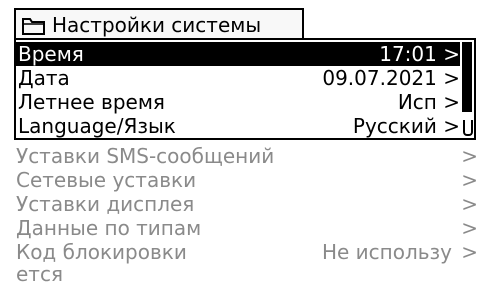 This screenshot has height=282, width=488. Describe the element at coordinates (44, 78) in the screenshot. I see `menu-item-label: Дата` at that location.